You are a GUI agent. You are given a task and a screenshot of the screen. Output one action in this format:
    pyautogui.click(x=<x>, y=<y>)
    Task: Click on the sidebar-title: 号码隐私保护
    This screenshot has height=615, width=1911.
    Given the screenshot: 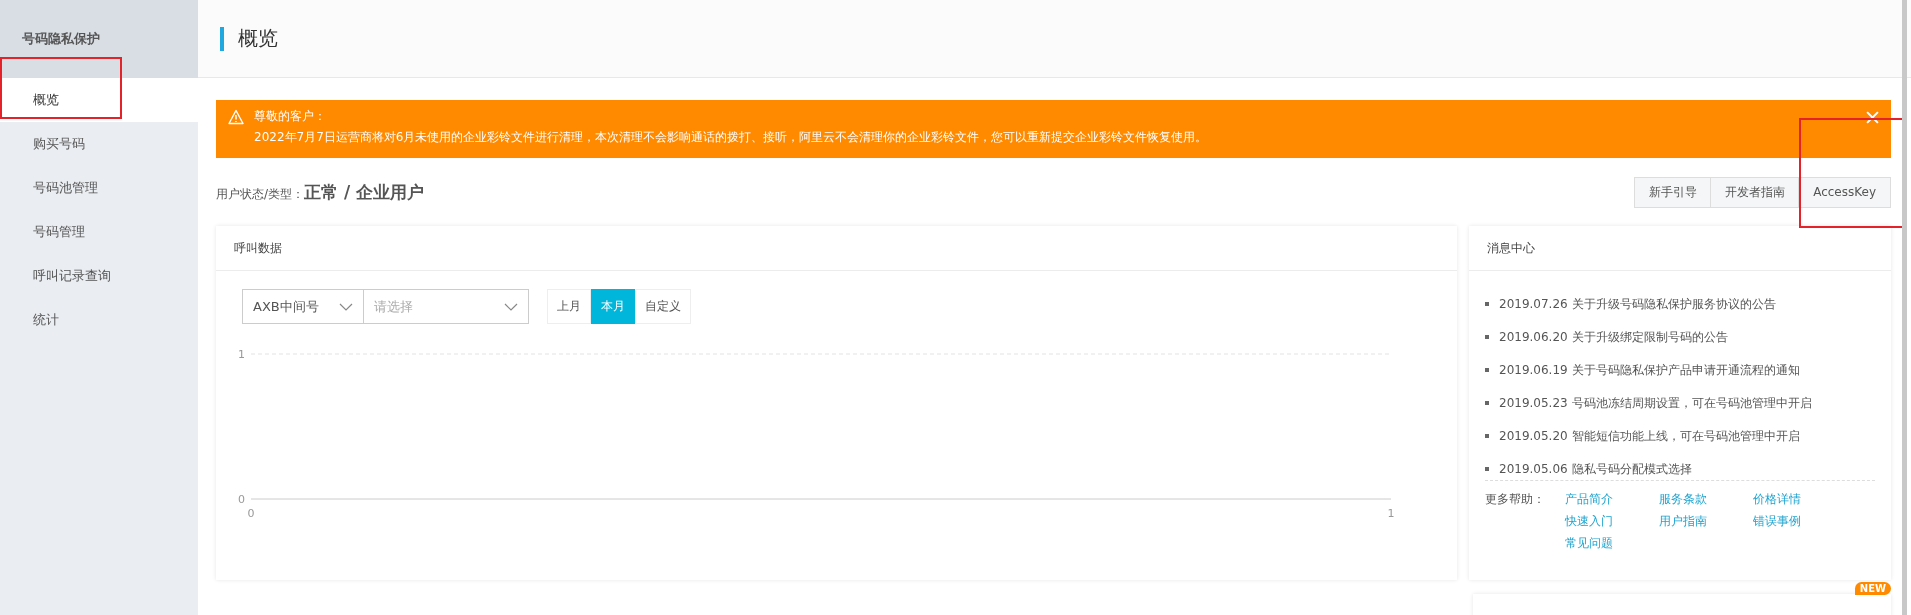 What is the action you would take?
    pyautogui.click(x=61, y=39)
    